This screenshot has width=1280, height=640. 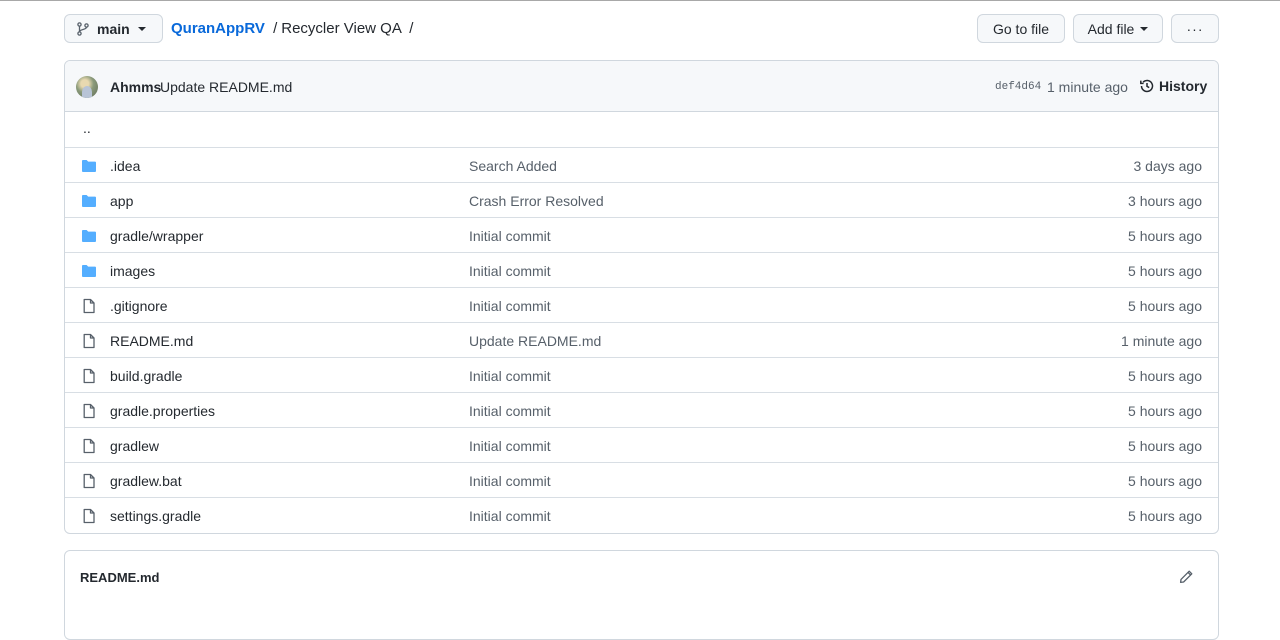 I want to click on breadcrumb-current-folder: Recycler View QA, so click(x=341, y=28).